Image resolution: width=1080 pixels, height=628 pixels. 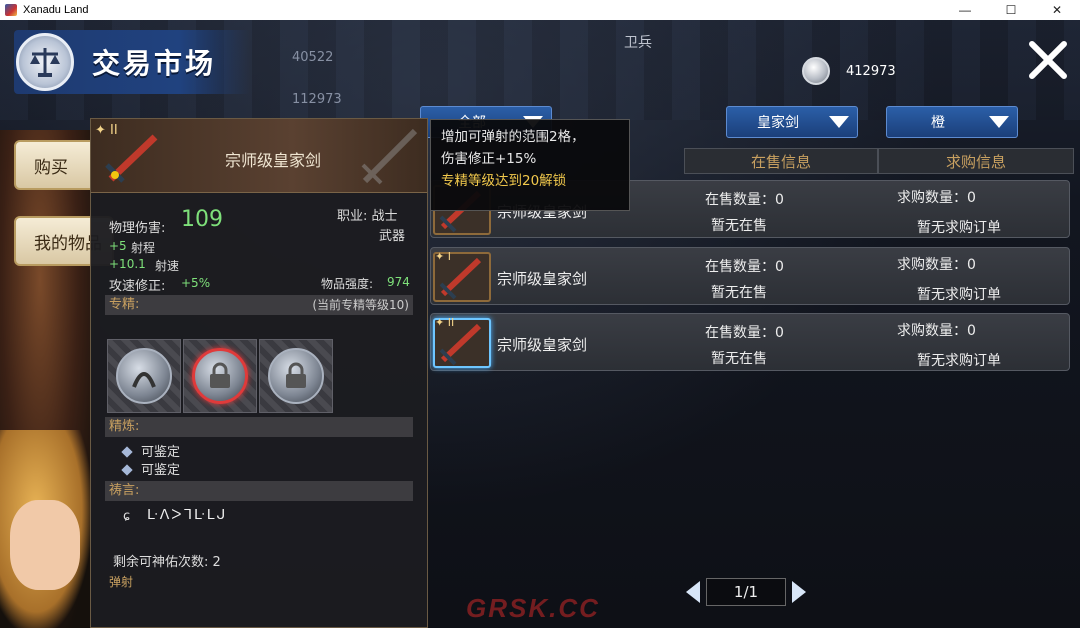 What do you see at coordinates (750, 276) in the screenshot?
I see `list-item: ✦ I 宗师级皇家剑 在售数量：0 暂无在售 求购数量：0 暂无求购订单` at bounding box center [750, 276].